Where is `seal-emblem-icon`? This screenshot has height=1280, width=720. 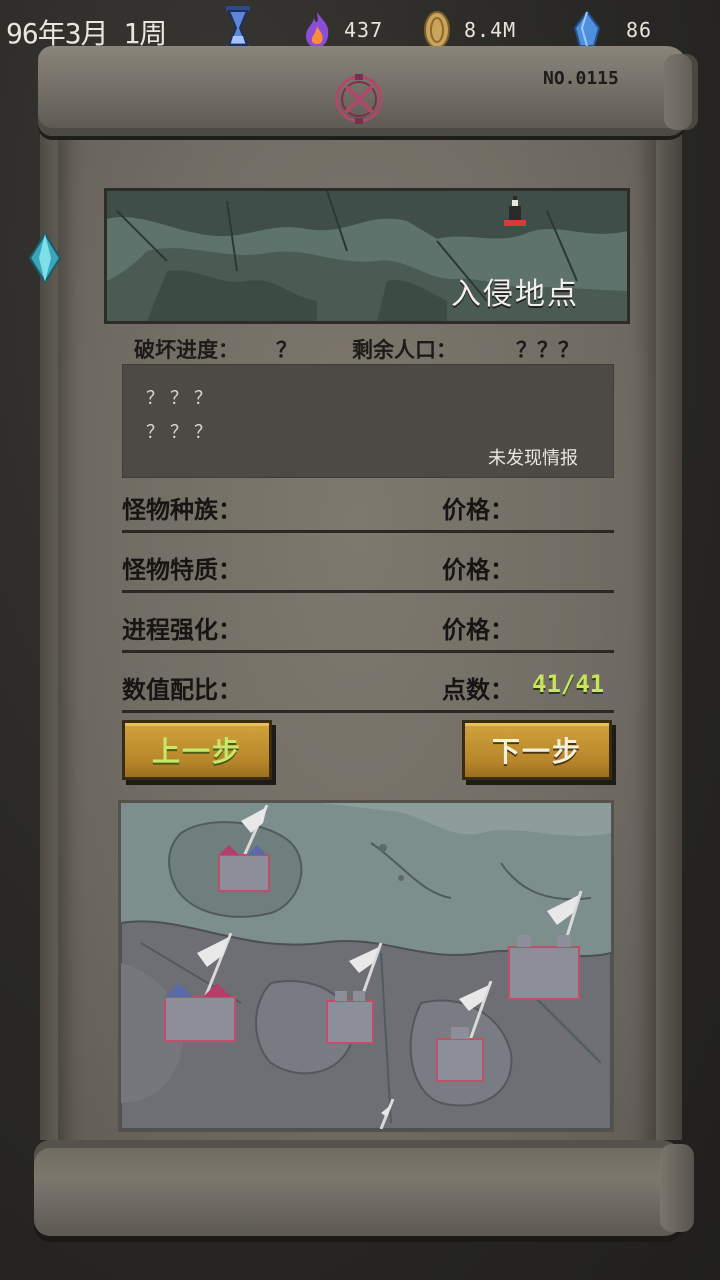
seal-emblem-icon is located at coordinates (359, 99).